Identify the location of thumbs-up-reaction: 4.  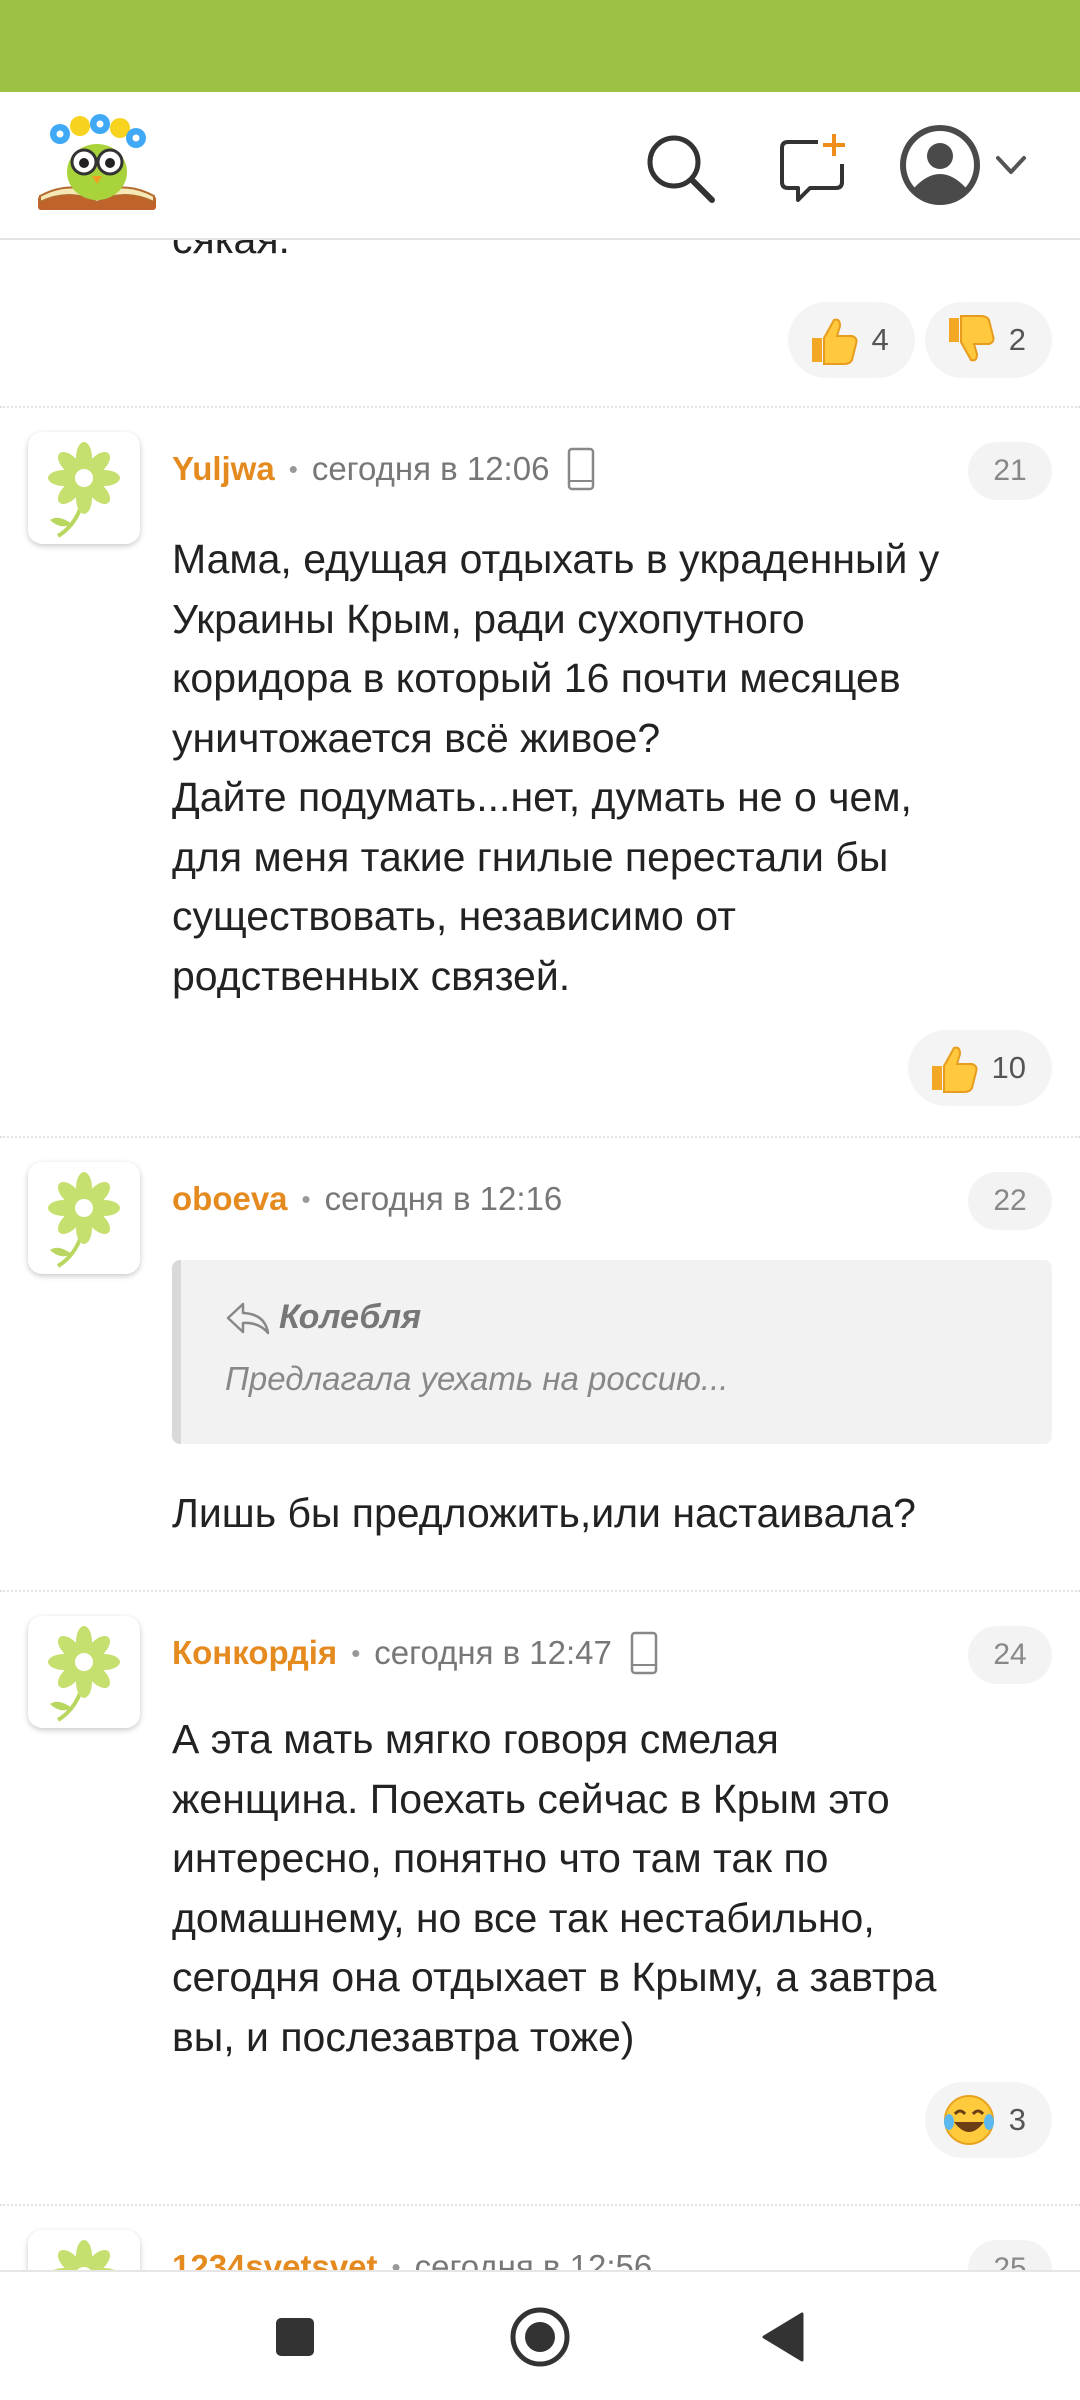
(851, 340).